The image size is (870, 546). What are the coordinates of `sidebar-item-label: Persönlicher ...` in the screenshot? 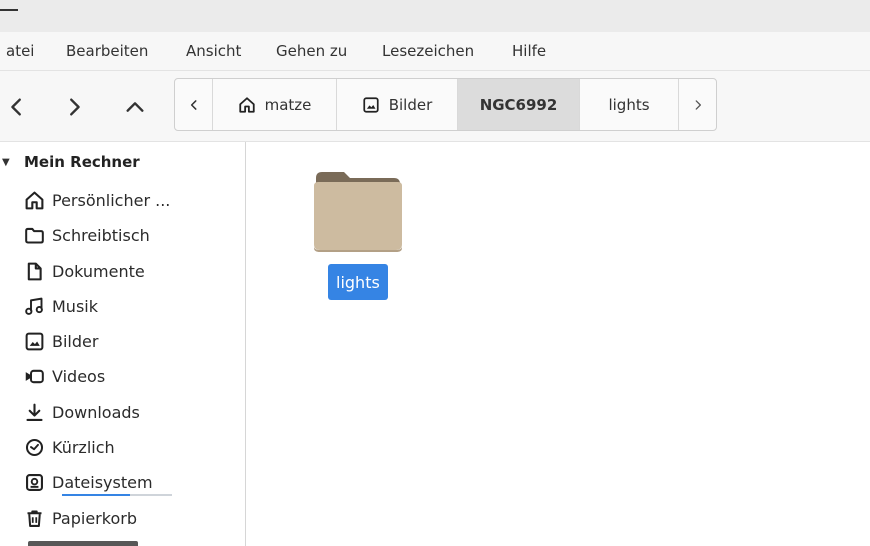 It's located at (111, 200).